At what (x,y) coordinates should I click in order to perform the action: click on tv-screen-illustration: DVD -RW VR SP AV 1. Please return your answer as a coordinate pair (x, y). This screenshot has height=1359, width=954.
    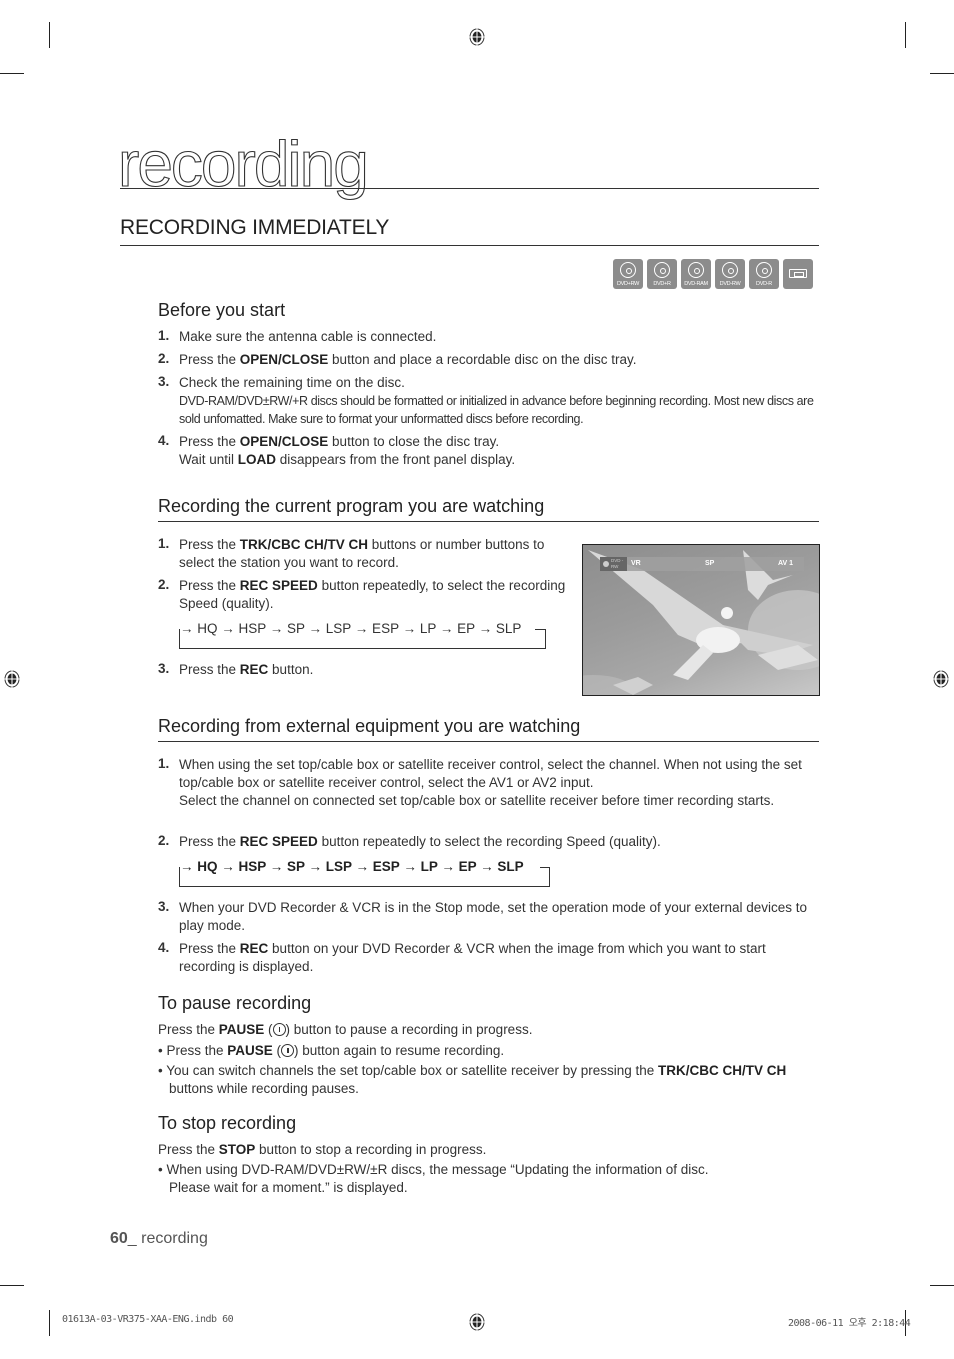
    Looking at the image, I should click on (701, 620).